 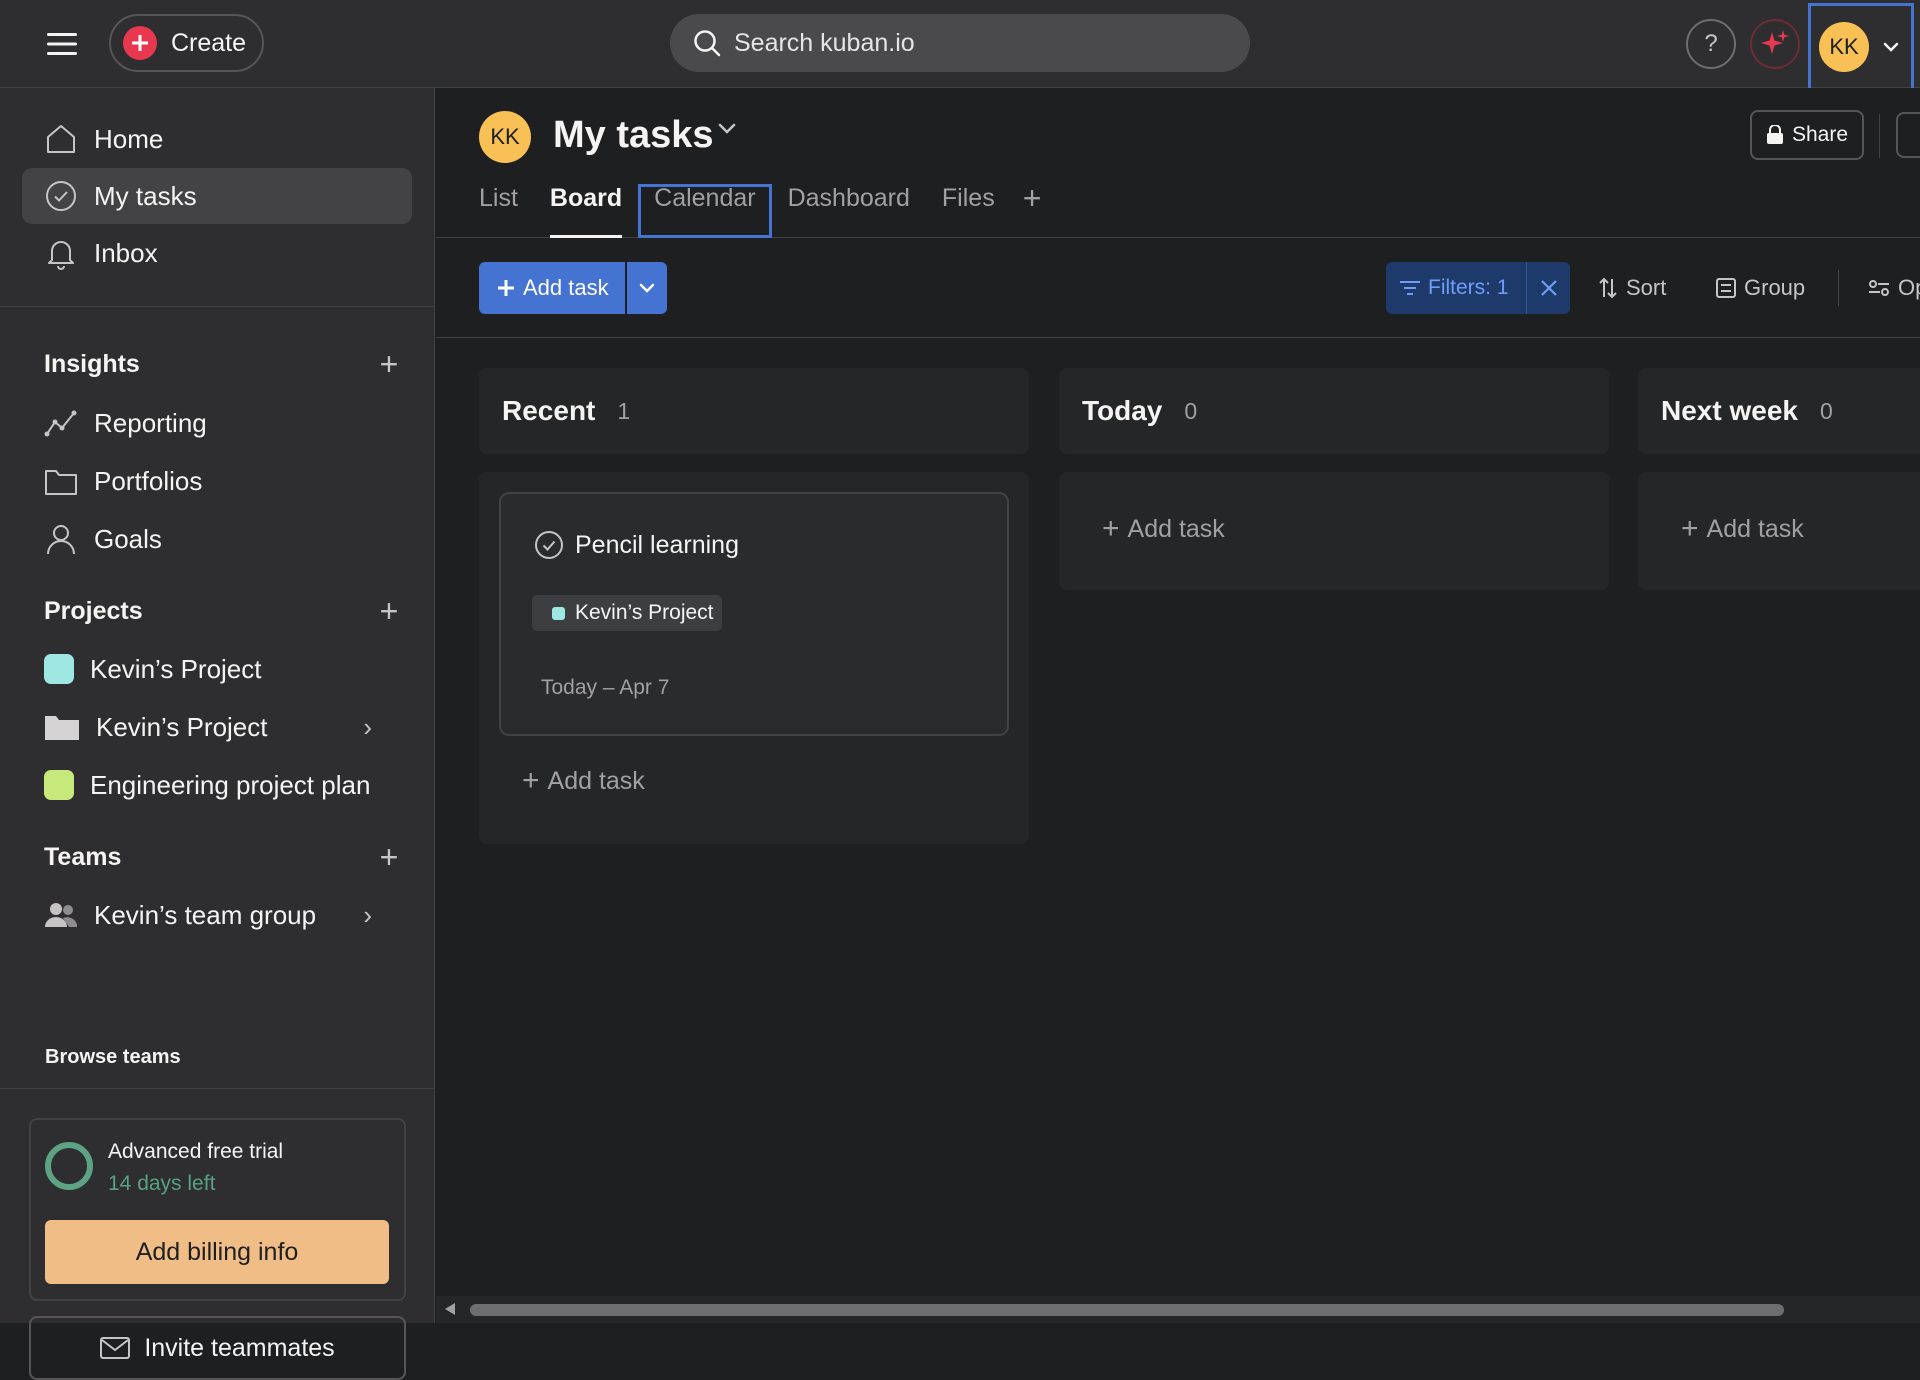 I want to click on tab-board: Board, so click(x=586, y=211).